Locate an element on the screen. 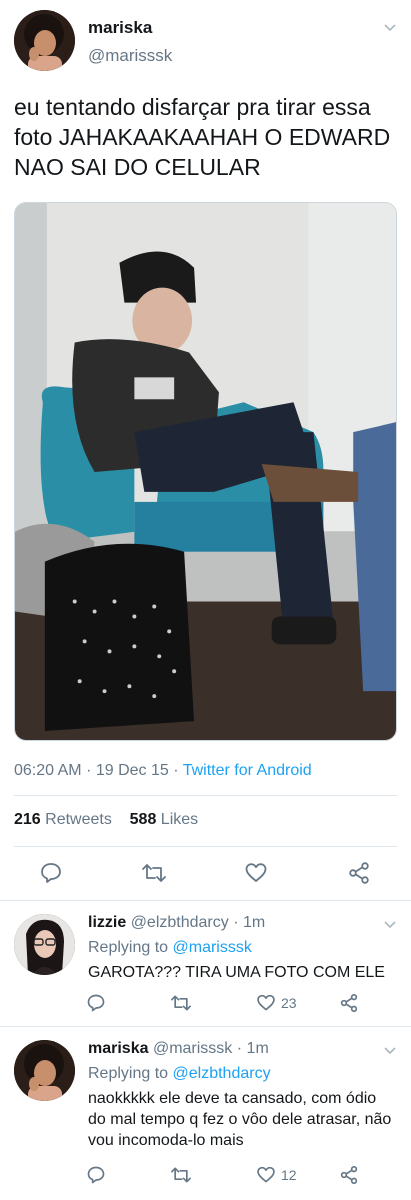 The height and width of the screenshot is (1200, 411). reply-header: lizzie @elzbthdarcy · 1m is located at coordinates (176, 923).